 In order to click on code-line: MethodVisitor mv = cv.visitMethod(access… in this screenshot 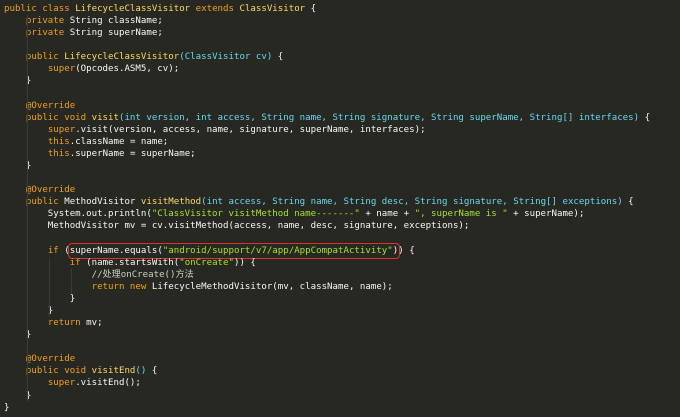, I will do `click(342, 226)`.